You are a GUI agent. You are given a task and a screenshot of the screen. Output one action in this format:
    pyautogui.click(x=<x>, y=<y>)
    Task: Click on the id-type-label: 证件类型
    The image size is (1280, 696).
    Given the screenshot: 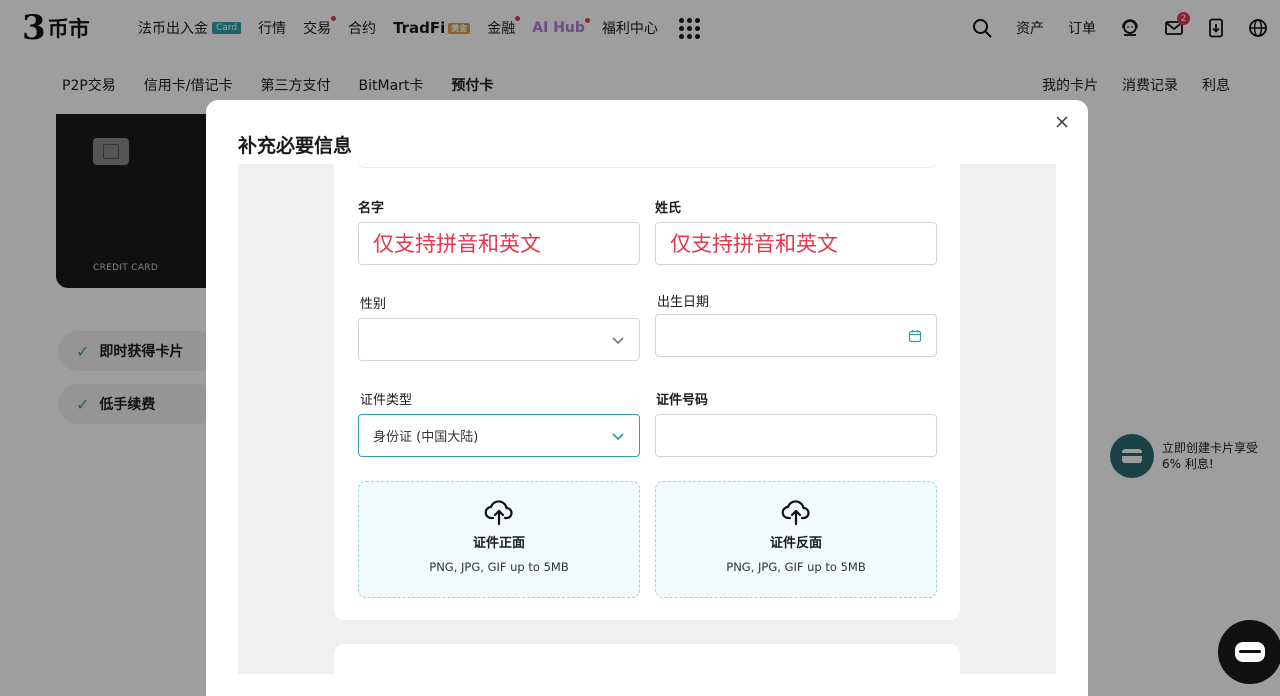 What is the action you would take?
    pyautogui.click(x=386, y=400)
    